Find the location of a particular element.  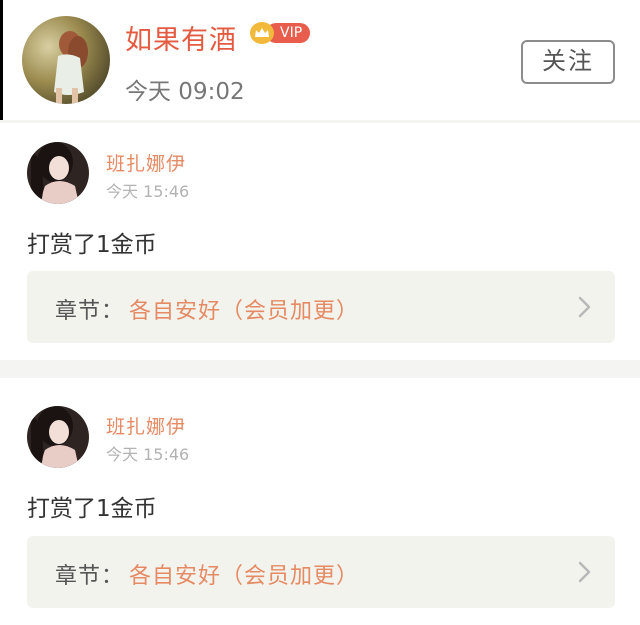

section-divider is located at coordinates (320, 369).